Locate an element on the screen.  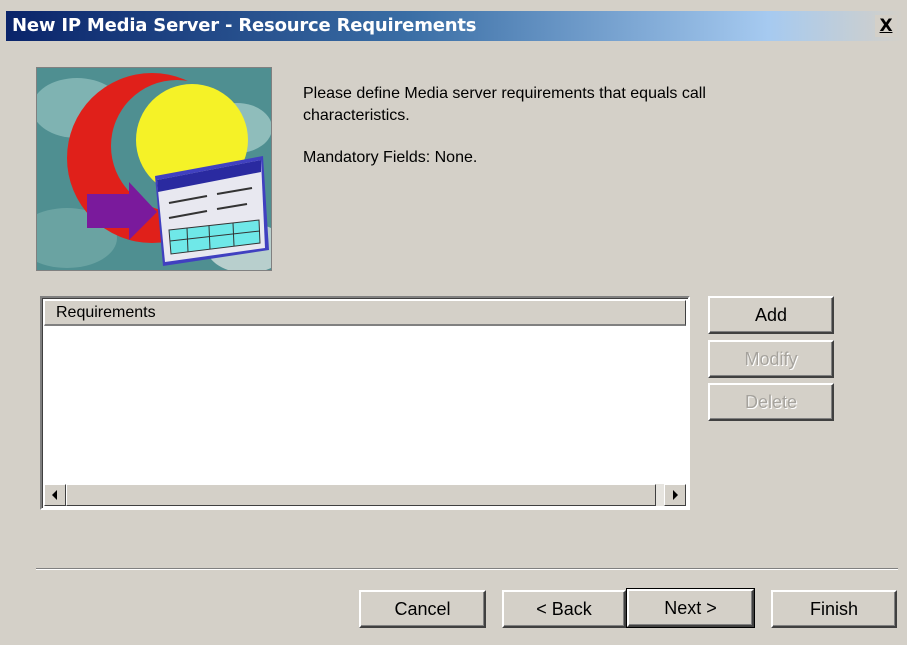
close-icon: X is located at coordinates (886, 26).